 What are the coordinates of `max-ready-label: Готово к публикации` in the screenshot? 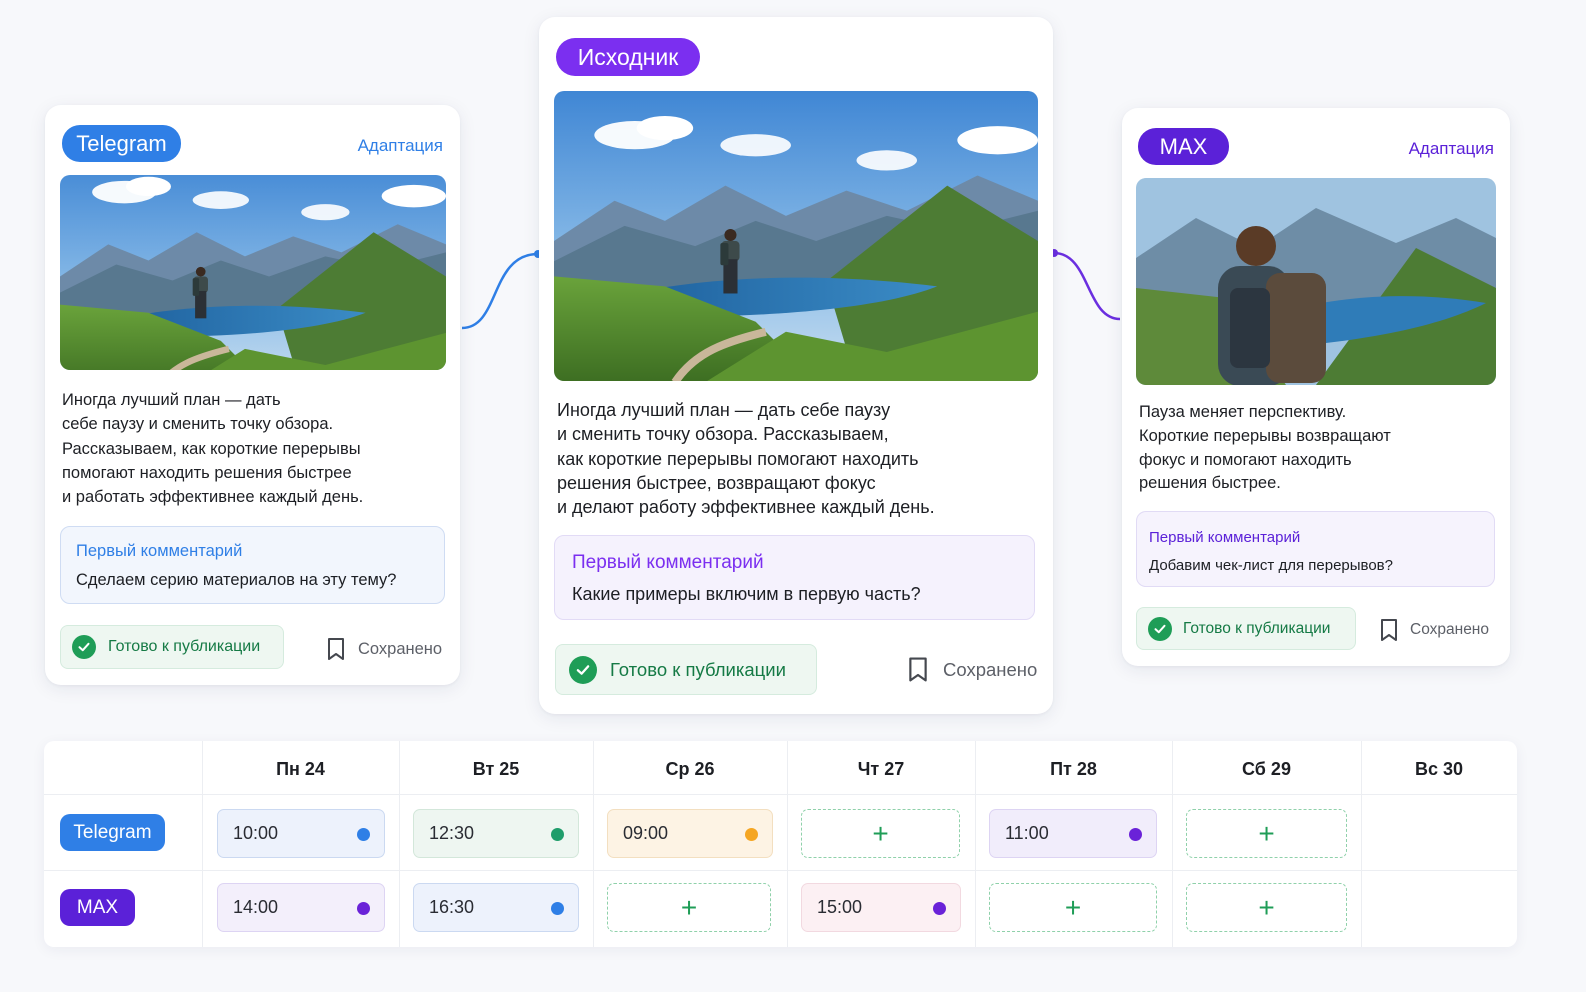 It's located at (1257, 628).